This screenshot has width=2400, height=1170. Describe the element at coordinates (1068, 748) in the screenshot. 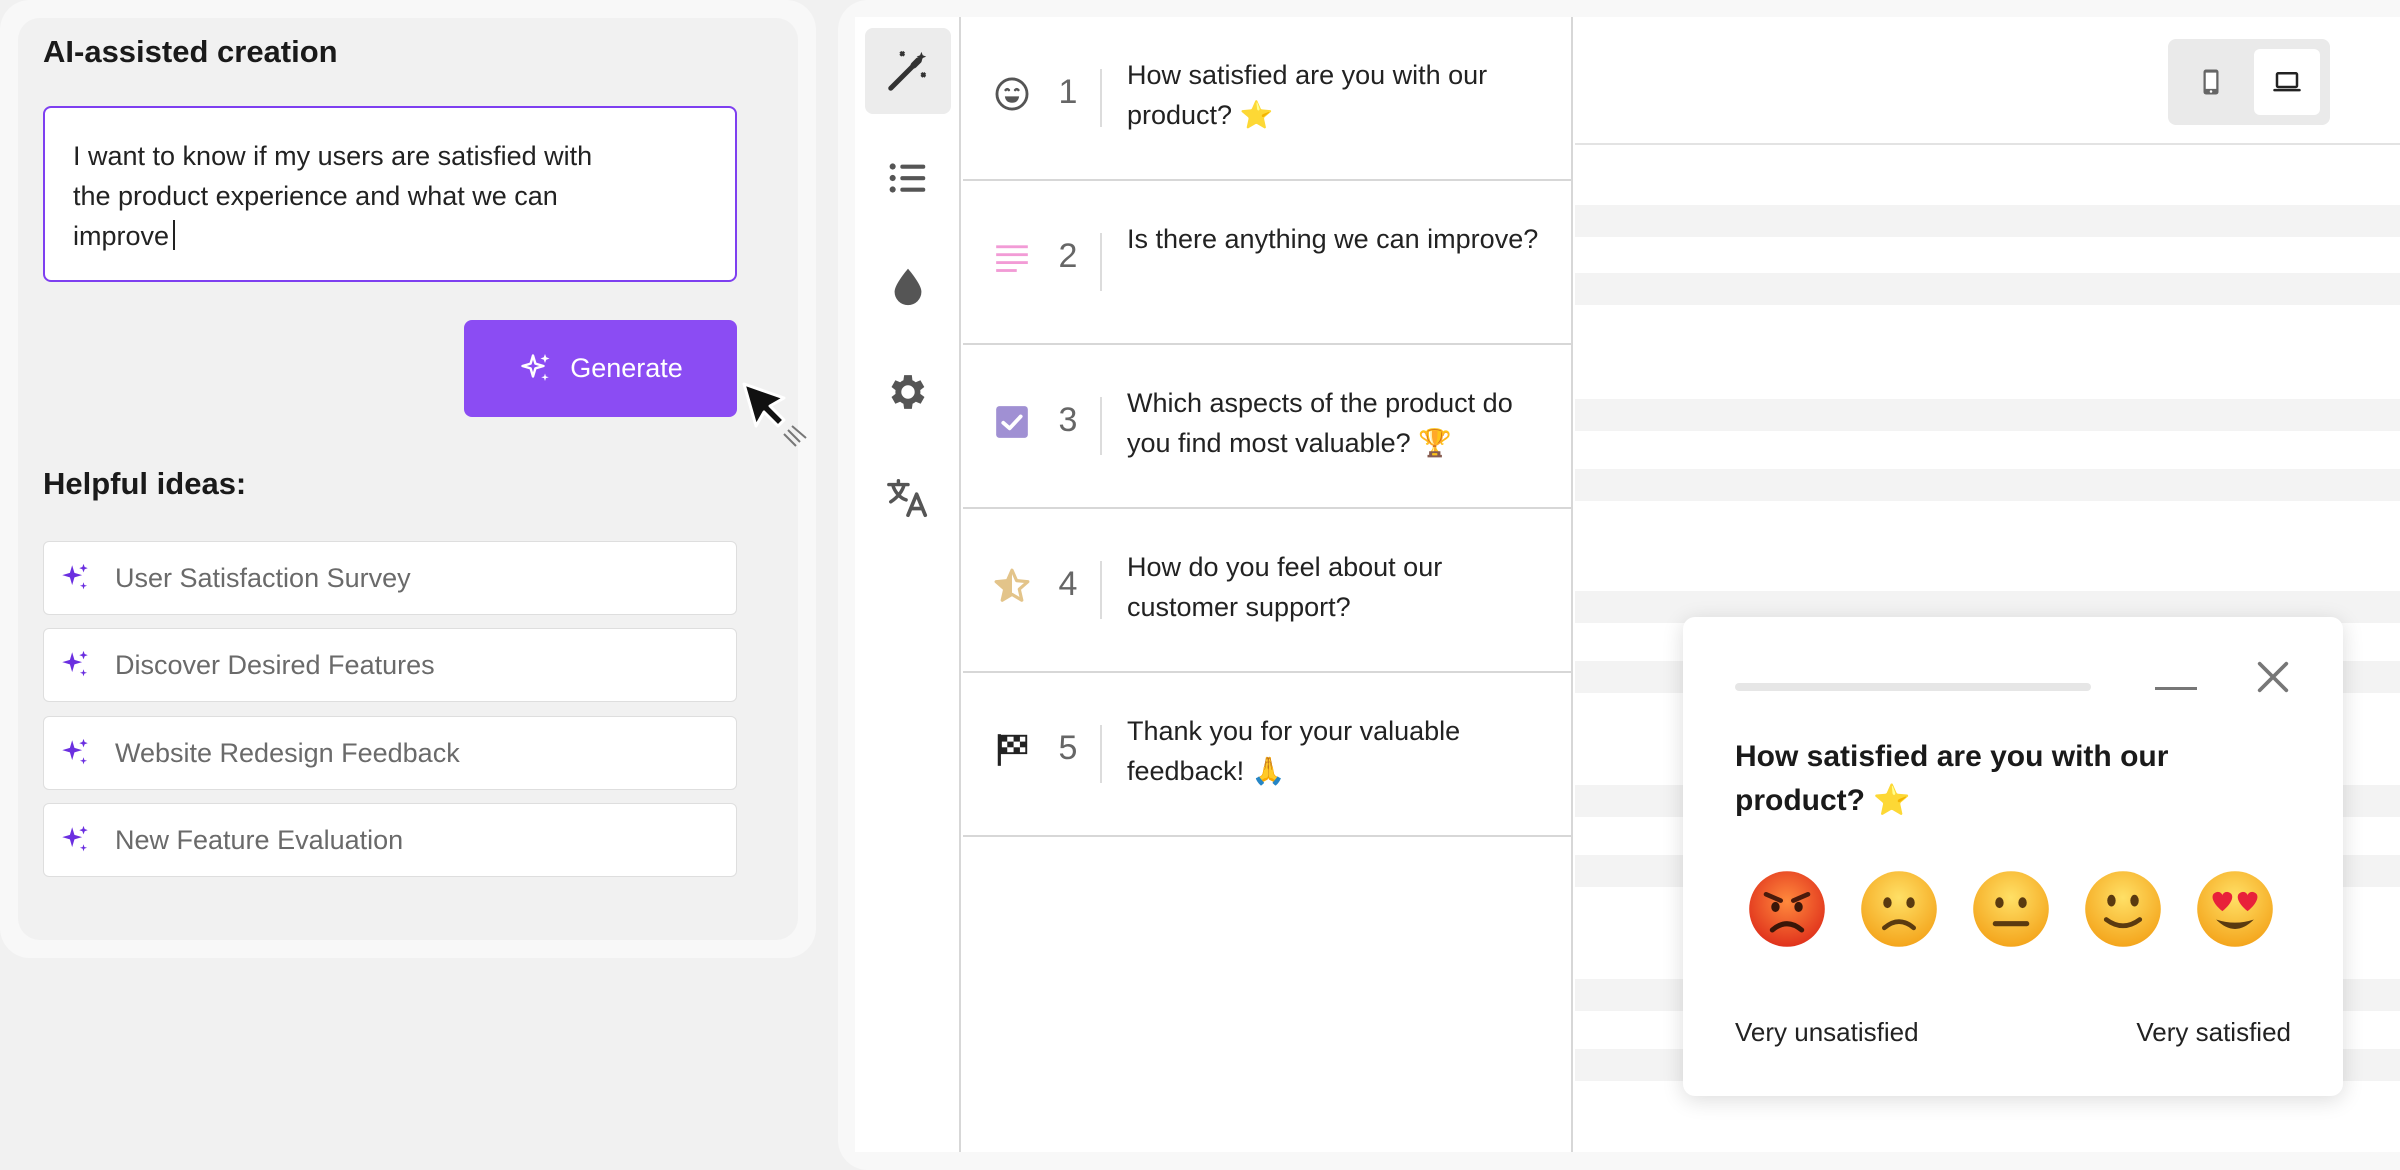

I see `question-number: 5` at that location.